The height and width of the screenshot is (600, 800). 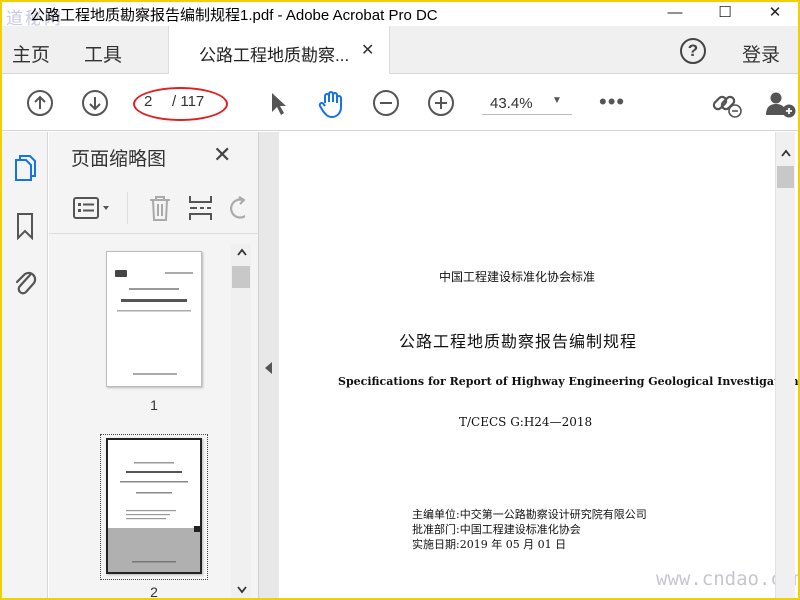 What do you see at coordinates (489, 544) in the screenshot?
I see `effective-date: 实施日期:2019 年 05 月 01 日` at bounding box center [489, 544].